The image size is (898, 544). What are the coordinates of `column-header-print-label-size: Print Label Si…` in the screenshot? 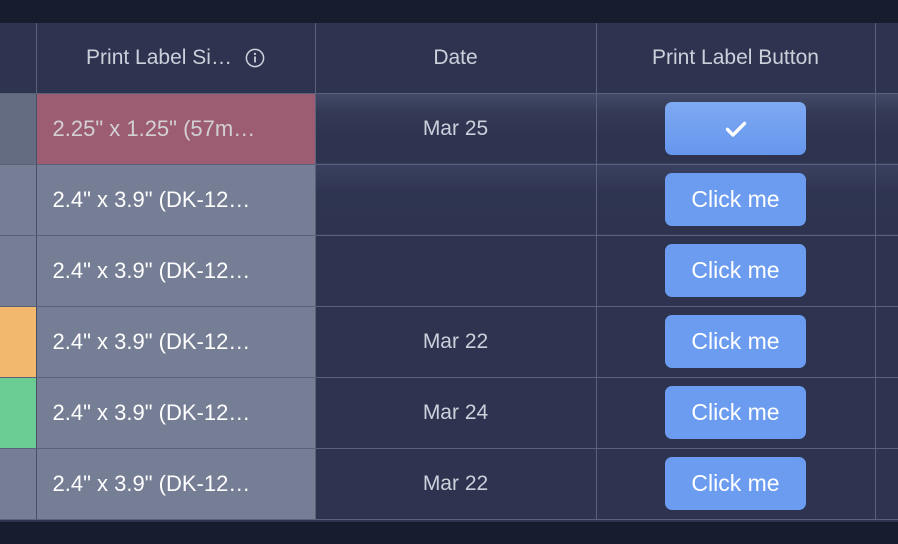 It's located at (176, 58).